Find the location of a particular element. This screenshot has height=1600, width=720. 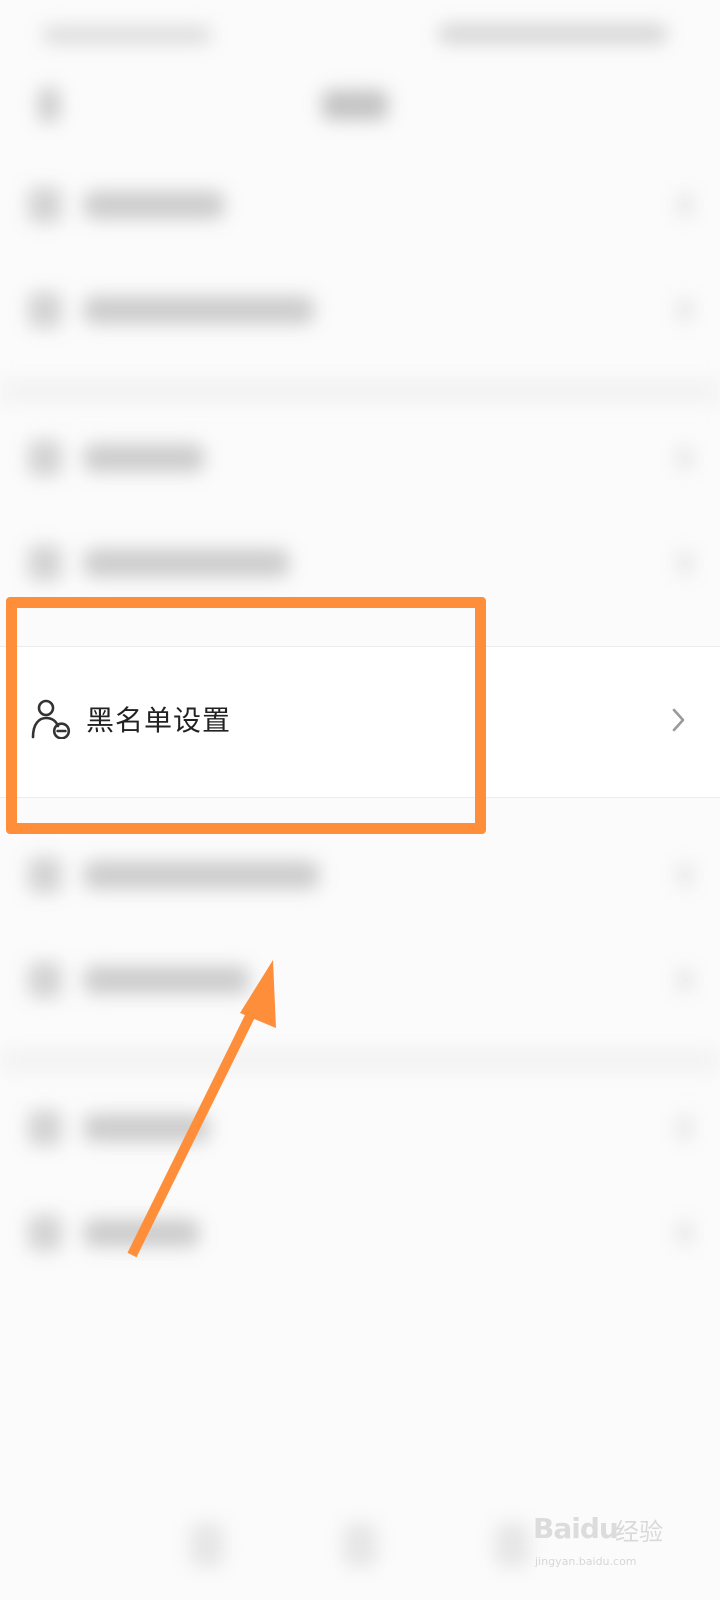

baidu-jingyan-watermark: Baidu 经验 jingyan.baidu.com is located at coordinates (605, 1546).